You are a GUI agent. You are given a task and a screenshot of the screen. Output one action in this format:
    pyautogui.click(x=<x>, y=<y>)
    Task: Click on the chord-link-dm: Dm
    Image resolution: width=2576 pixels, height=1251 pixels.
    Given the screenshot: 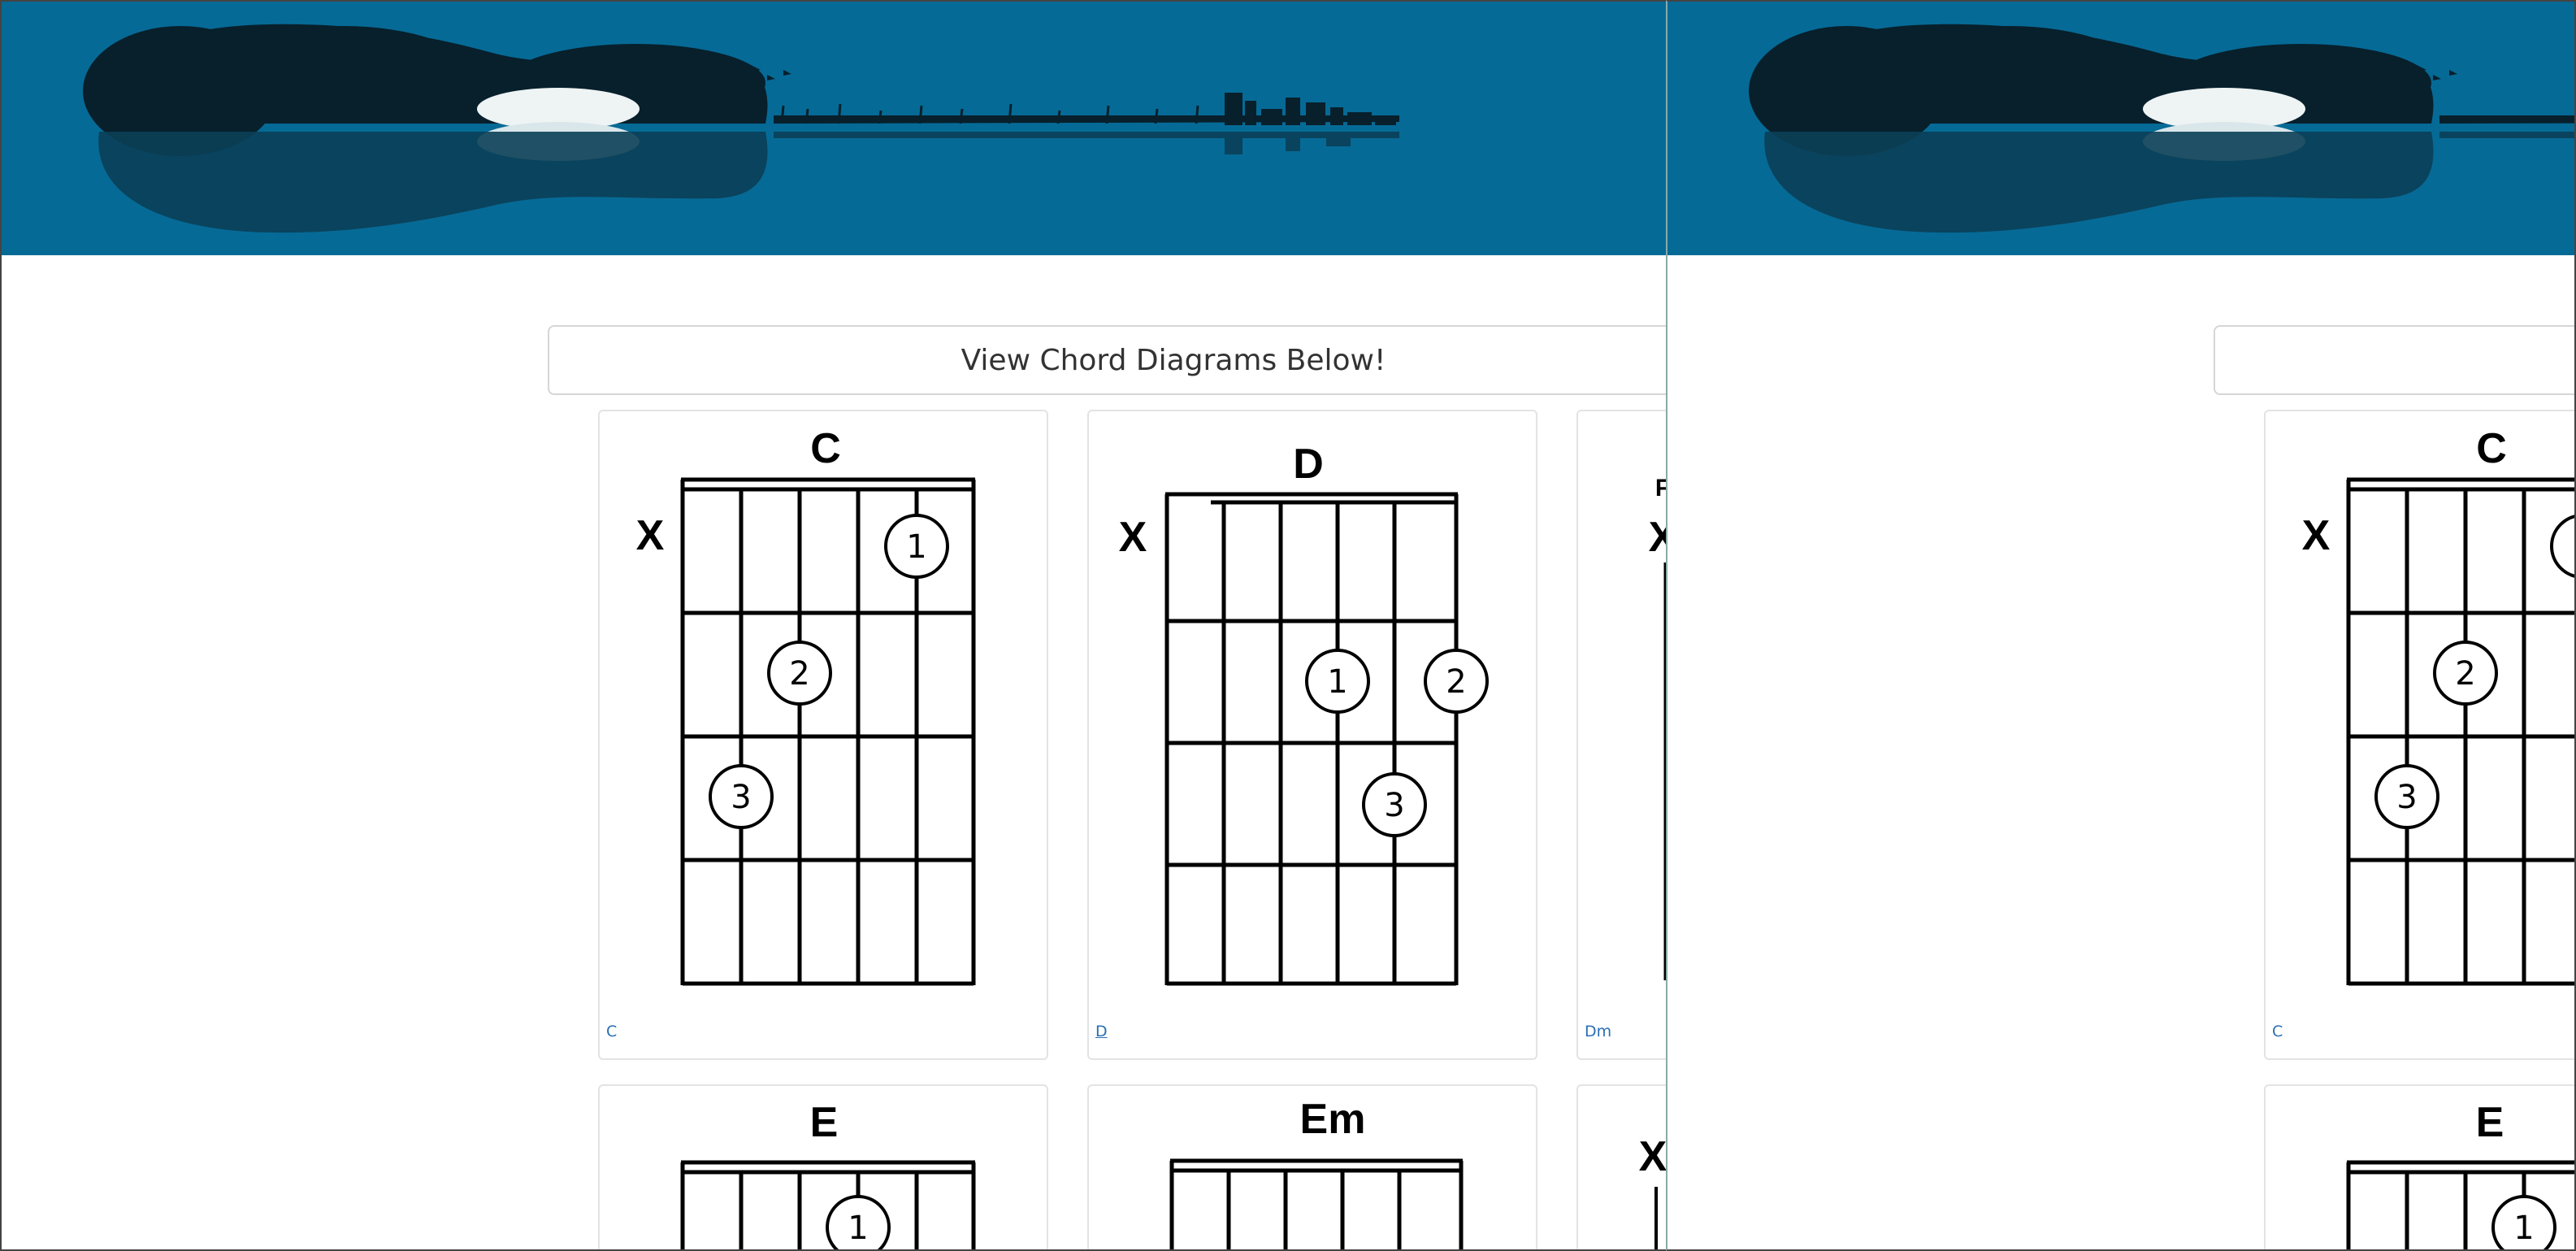 What is the action you would take?
    pyautogui.click(x=1598, y=1031)
    